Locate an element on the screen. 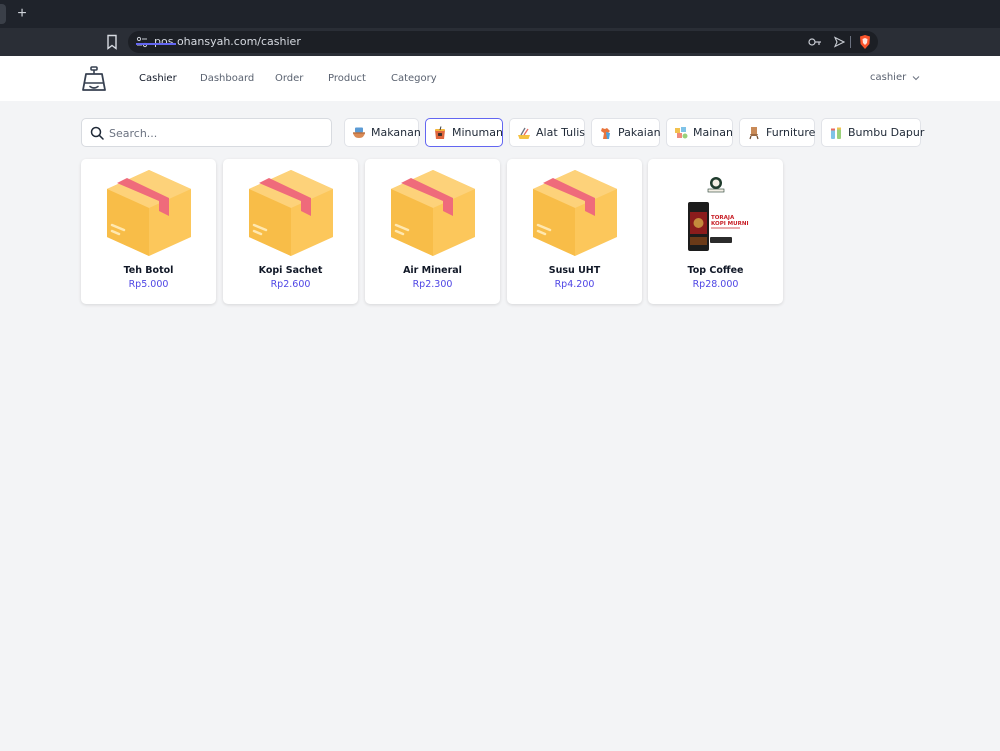  bowl-food-icon is located at coordinates (359, 132).